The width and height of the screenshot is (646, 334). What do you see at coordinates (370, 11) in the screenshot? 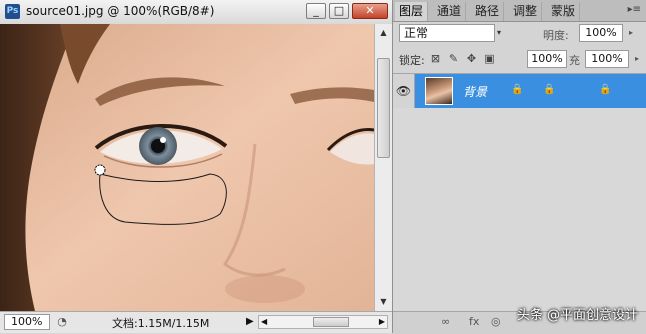
I see `close-button: ✕` at bounding box center [370, 11].